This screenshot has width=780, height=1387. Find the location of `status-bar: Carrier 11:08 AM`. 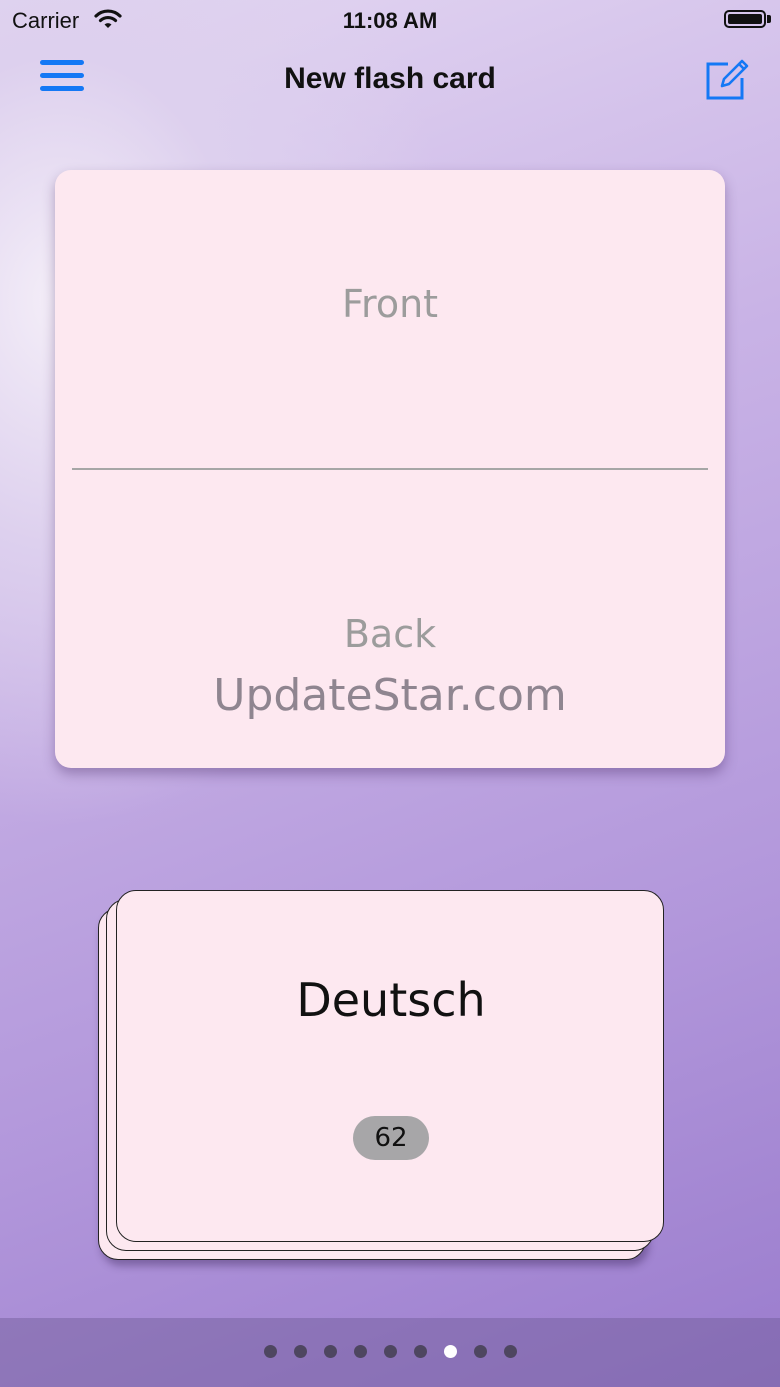

status-bar: Carrier 11:08 AM is located at coordinates (390, 20).